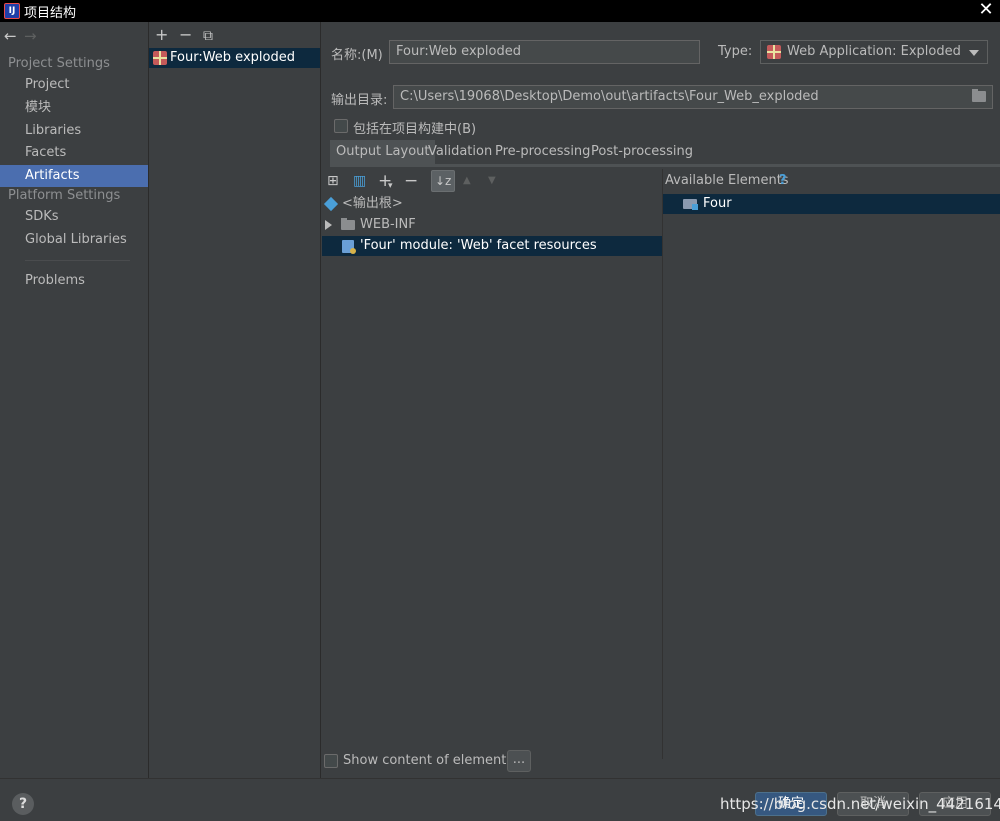  Describe the element at coordinates (500, 11) in the screenshot. I see `window-titlebar: IJ 项目结构 ✕` at that location.